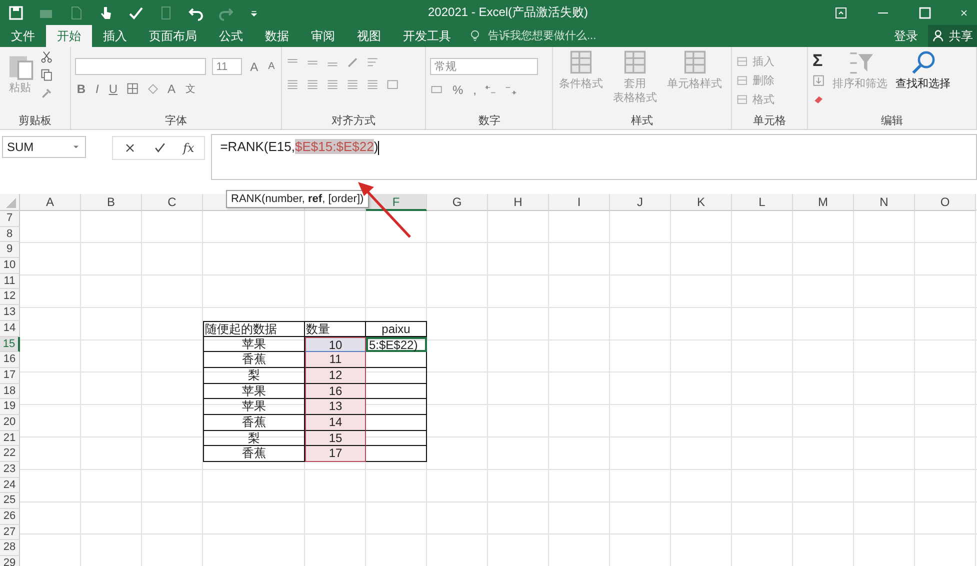  Describe the element at coordinates (10, 266) in the screenshot. I see `row-header: 10` at that location.